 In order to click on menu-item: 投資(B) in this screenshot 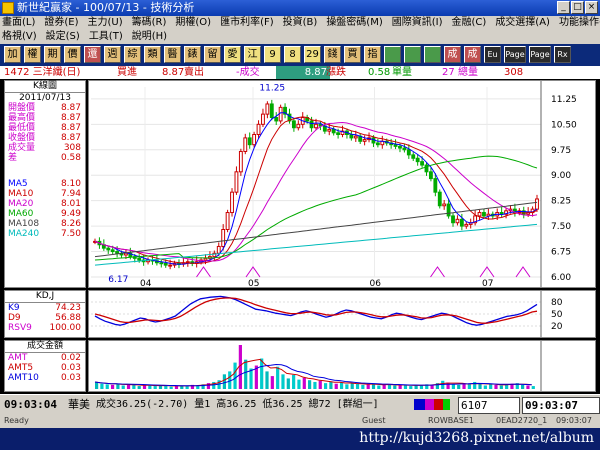, I will do `click(300, 22)`.